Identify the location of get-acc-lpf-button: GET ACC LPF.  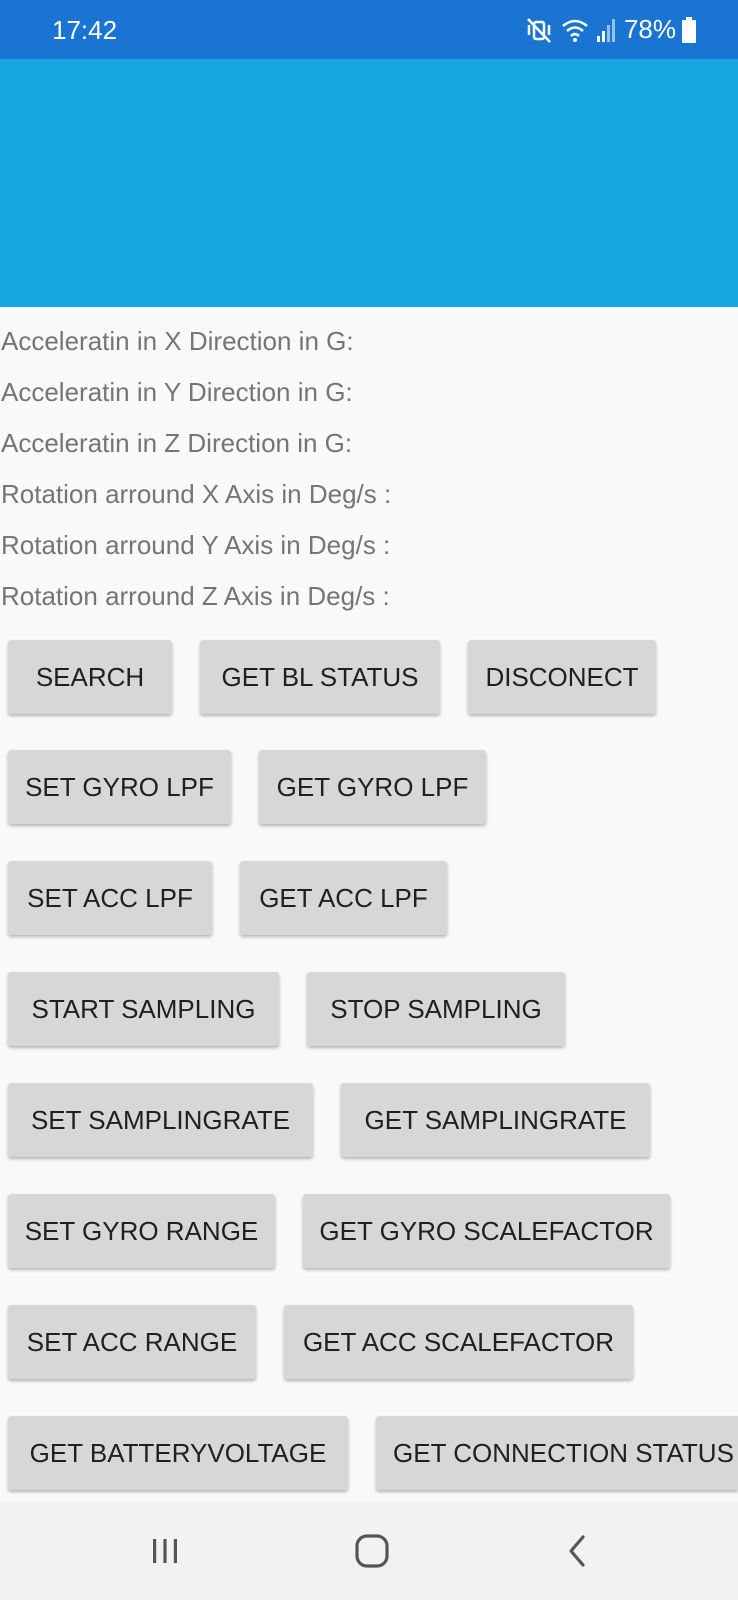
(343, 898).